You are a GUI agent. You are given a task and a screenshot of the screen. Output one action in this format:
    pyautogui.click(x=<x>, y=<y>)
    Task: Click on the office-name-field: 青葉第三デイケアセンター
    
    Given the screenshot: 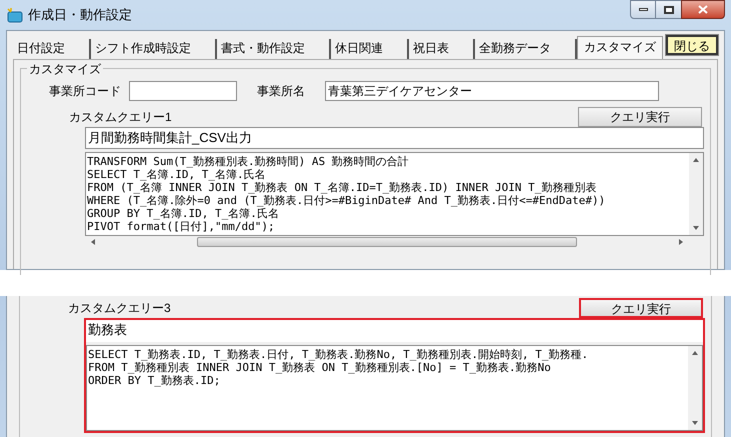 What is the action you would take?
    pyautogui.click(x=492, y=91)
    